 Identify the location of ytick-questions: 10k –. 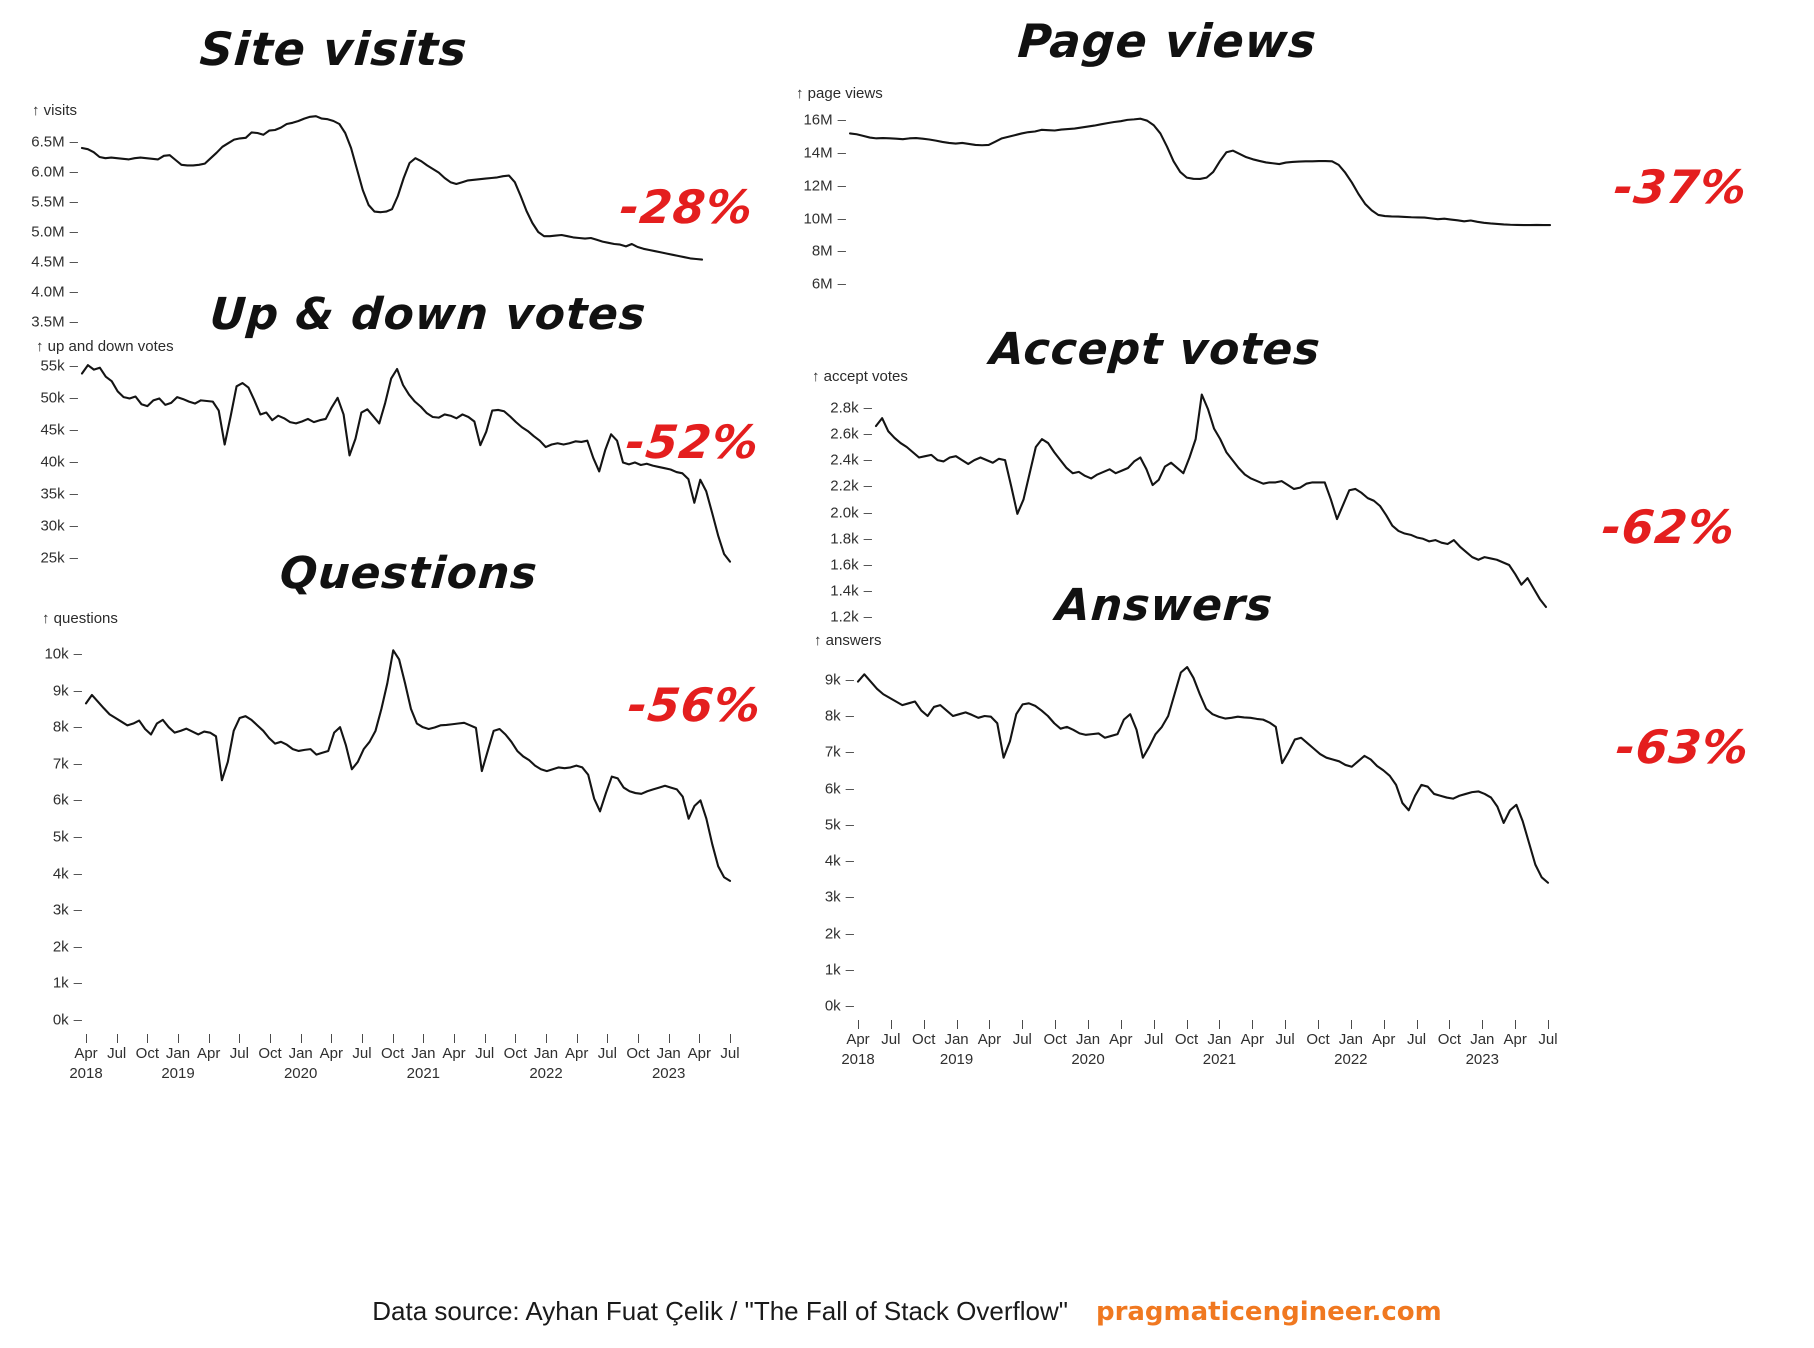
(63, 654).